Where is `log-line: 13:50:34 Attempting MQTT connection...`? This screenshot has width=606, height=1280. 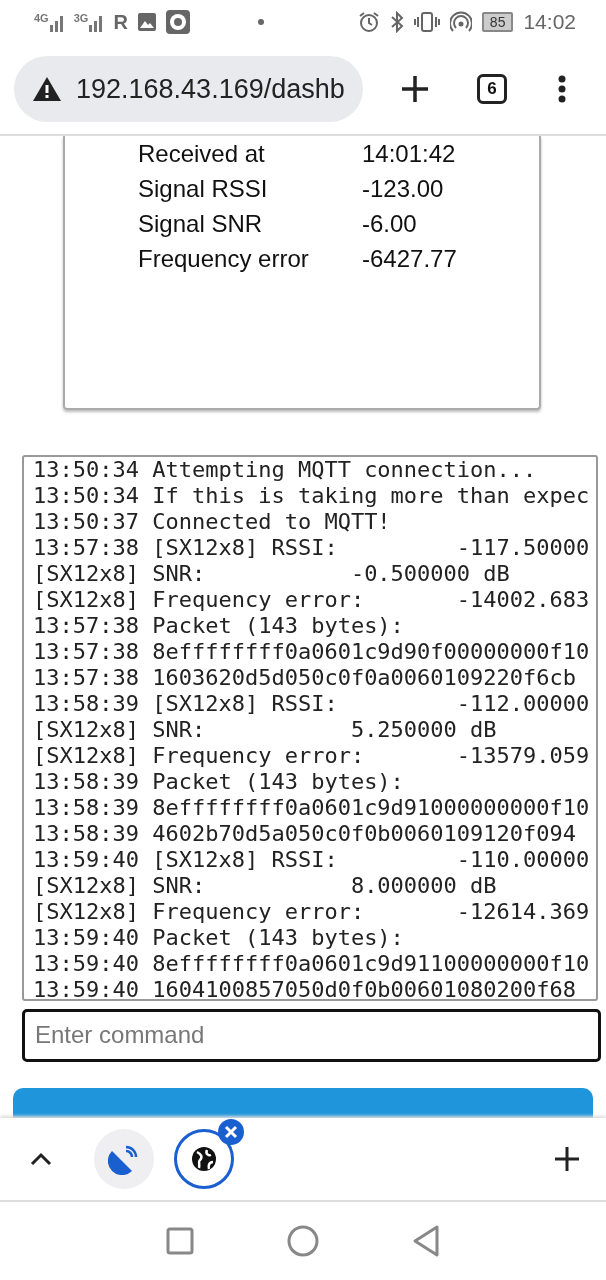 log-line: 13:50:34 Attempting MQTT connection... is located at coordinates (285, 470).